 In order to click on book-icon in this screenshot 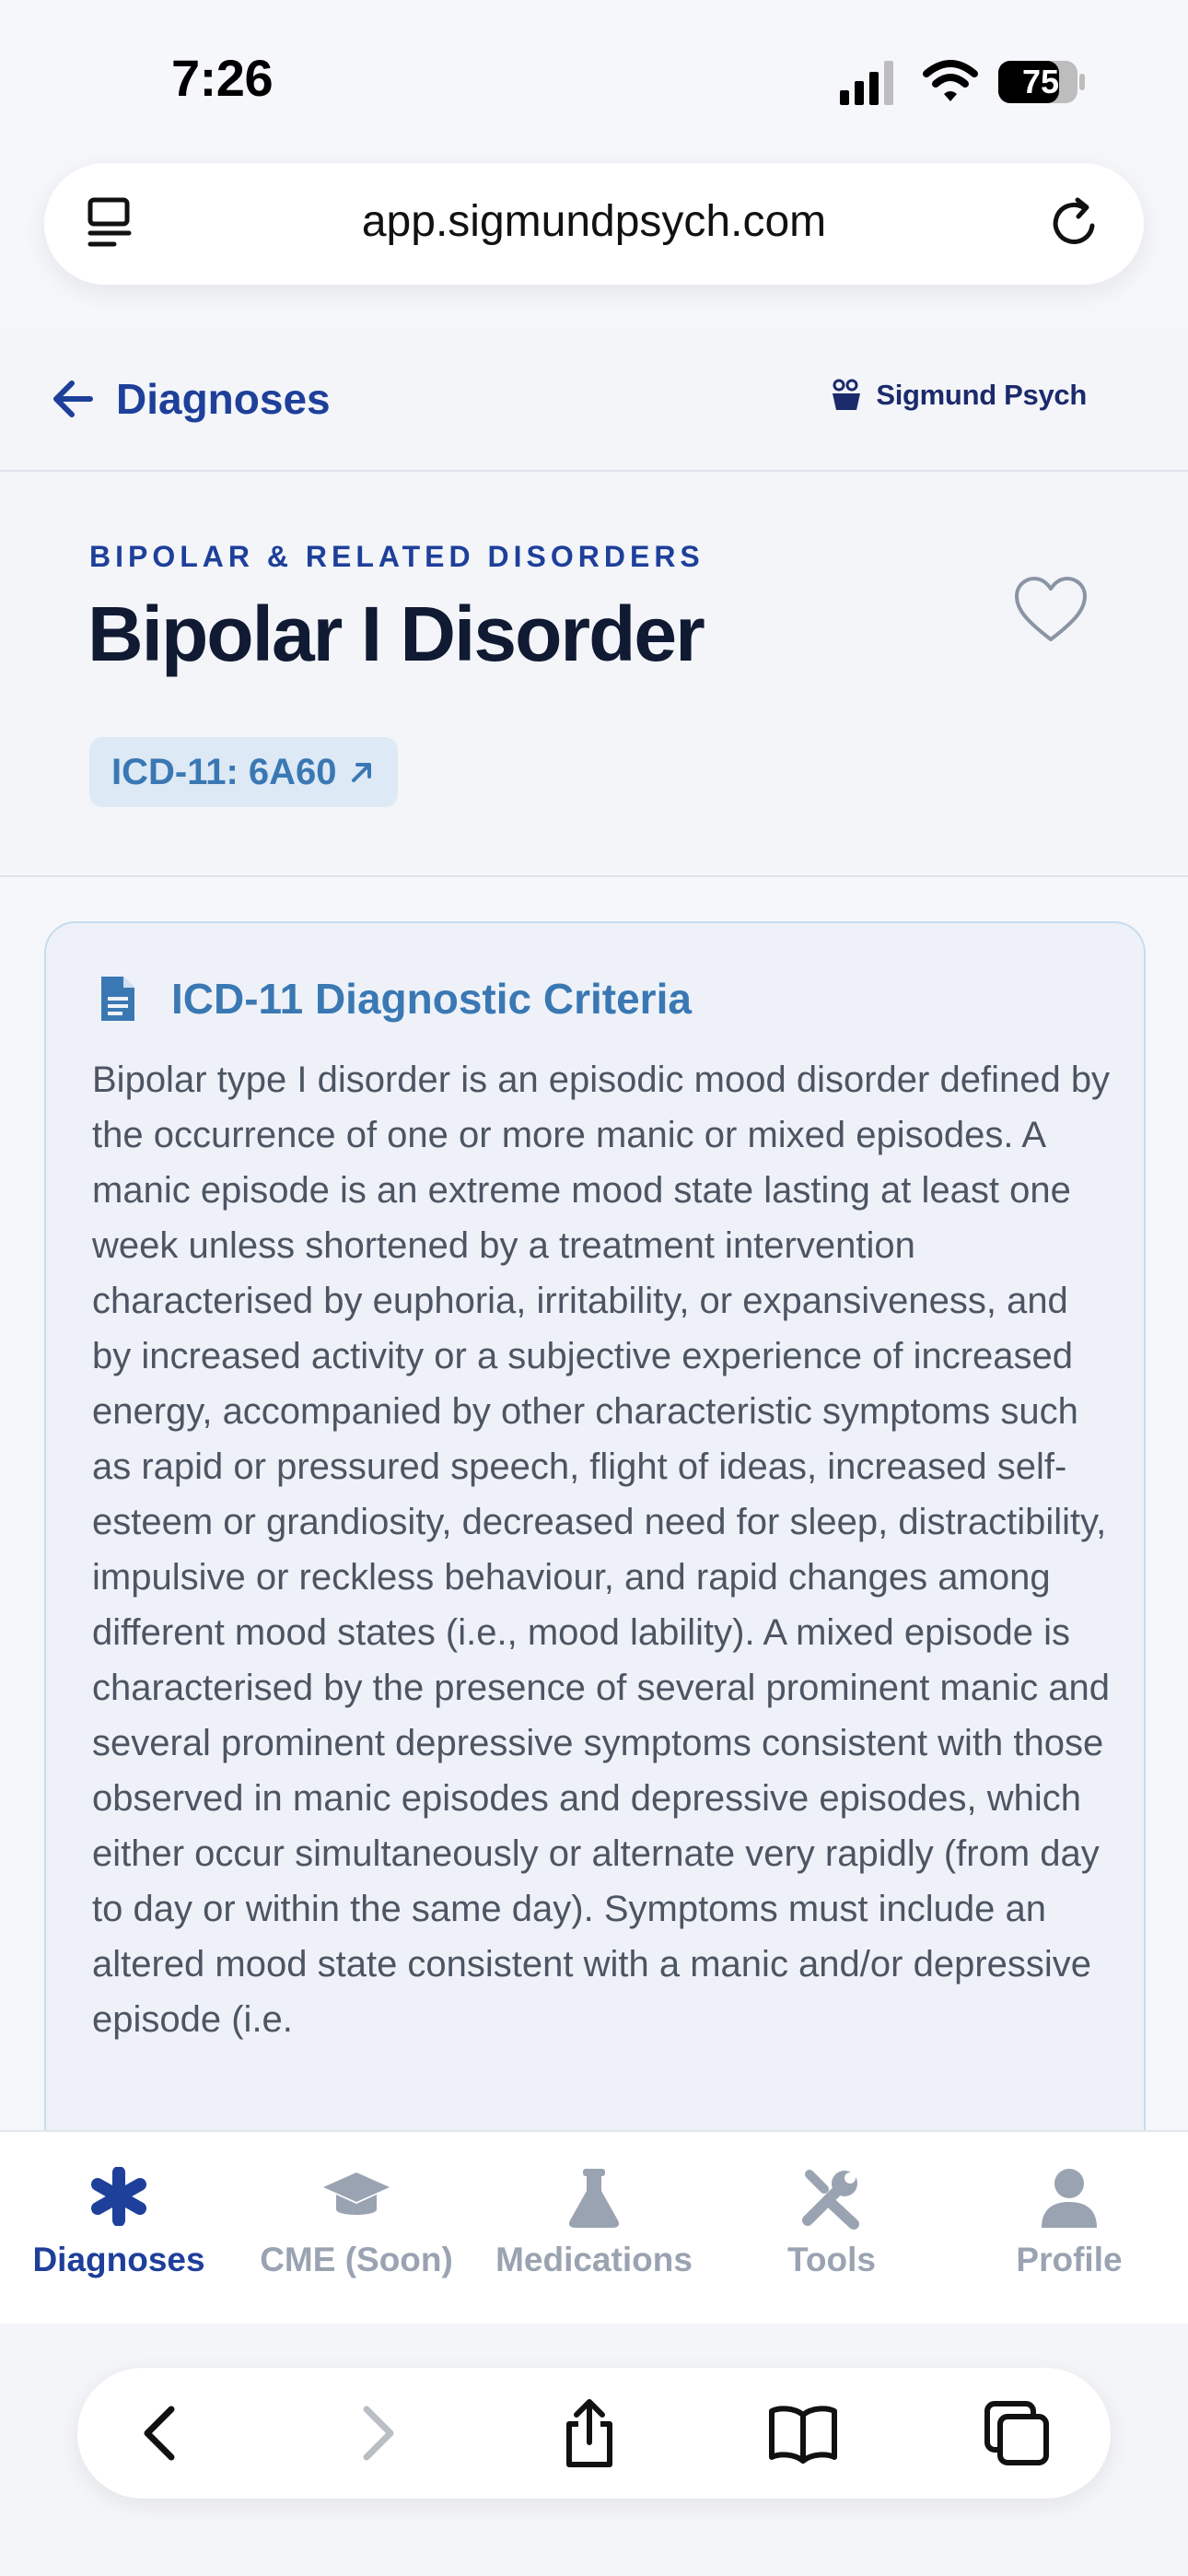, I will do `click(803, 2435)`.